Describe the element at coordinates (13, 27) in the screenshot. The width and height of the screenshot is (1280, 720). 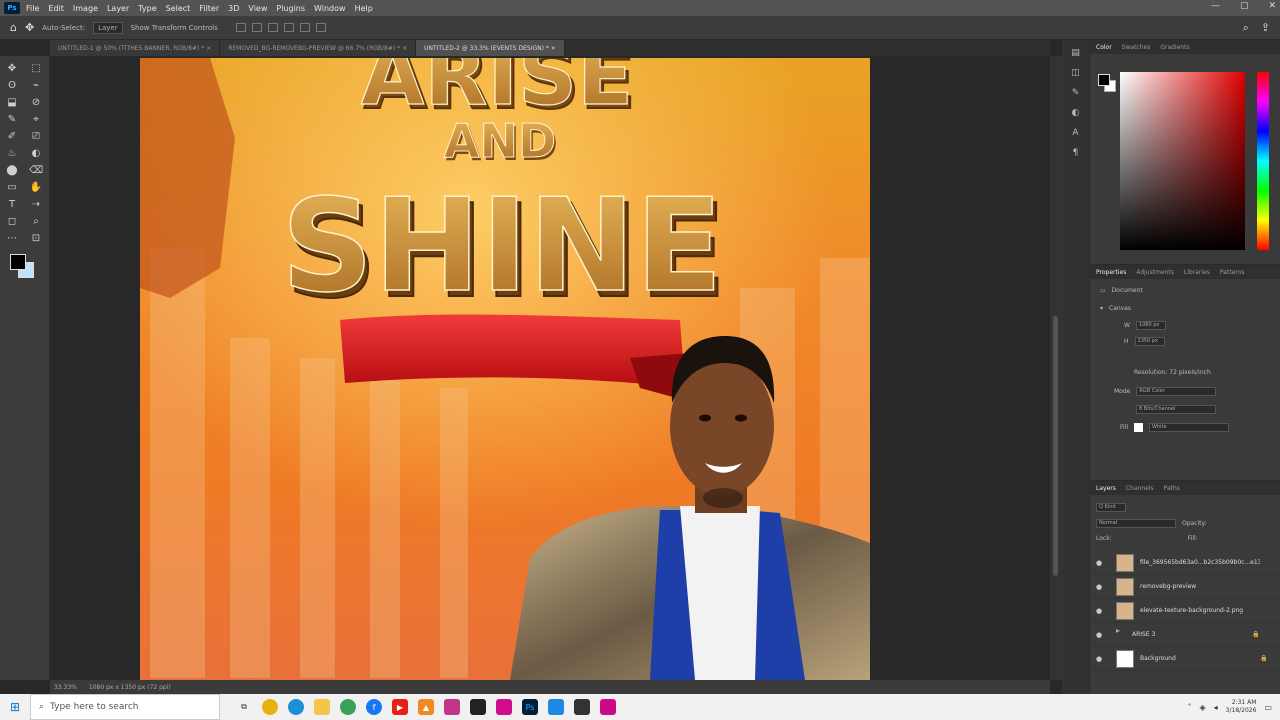
I see `home-icon: ⌂` at that location.